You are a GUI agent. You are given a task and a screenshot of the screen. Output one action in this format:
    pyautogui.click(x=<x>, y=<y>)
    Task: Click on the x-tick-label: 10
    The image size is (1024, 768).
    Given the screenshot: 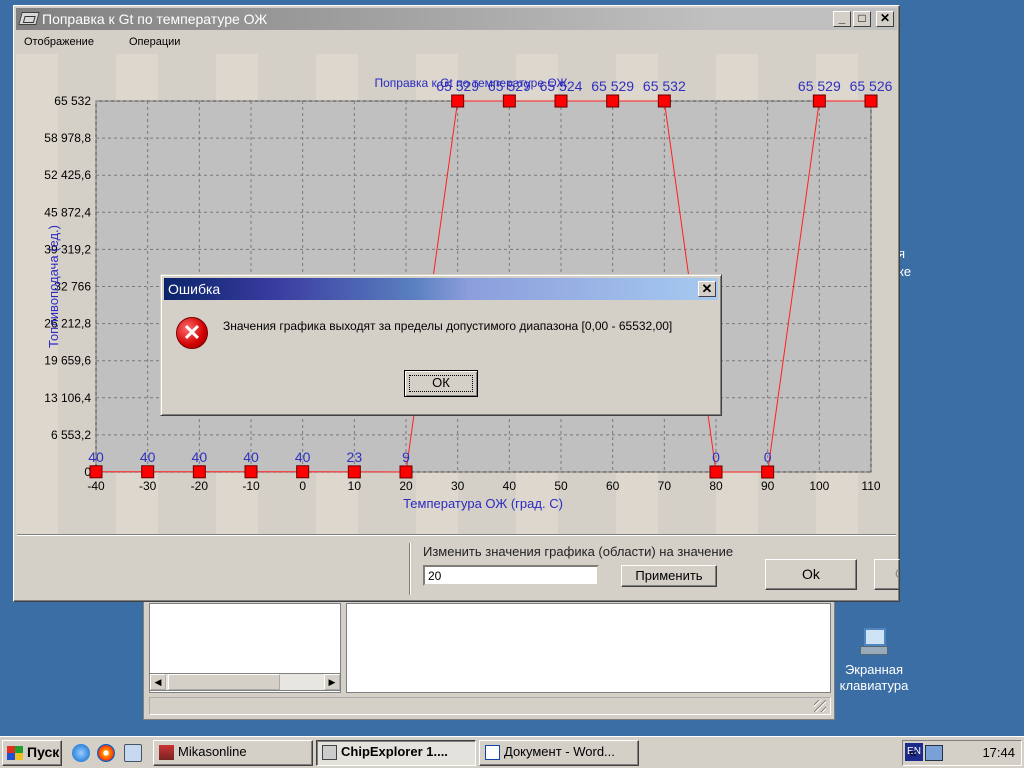 What is the action you would take?
    pyautogui.click(x=355, y=486)
    